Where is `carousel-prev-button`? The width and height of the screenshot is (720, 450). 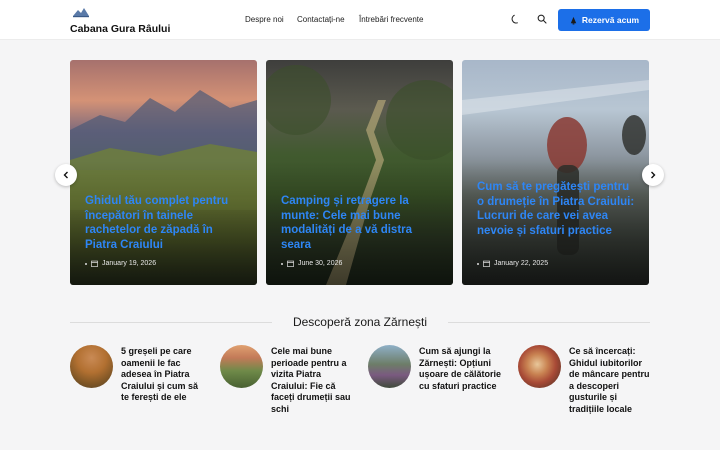
carousel-prev-button is located at coordinates (66, 175).